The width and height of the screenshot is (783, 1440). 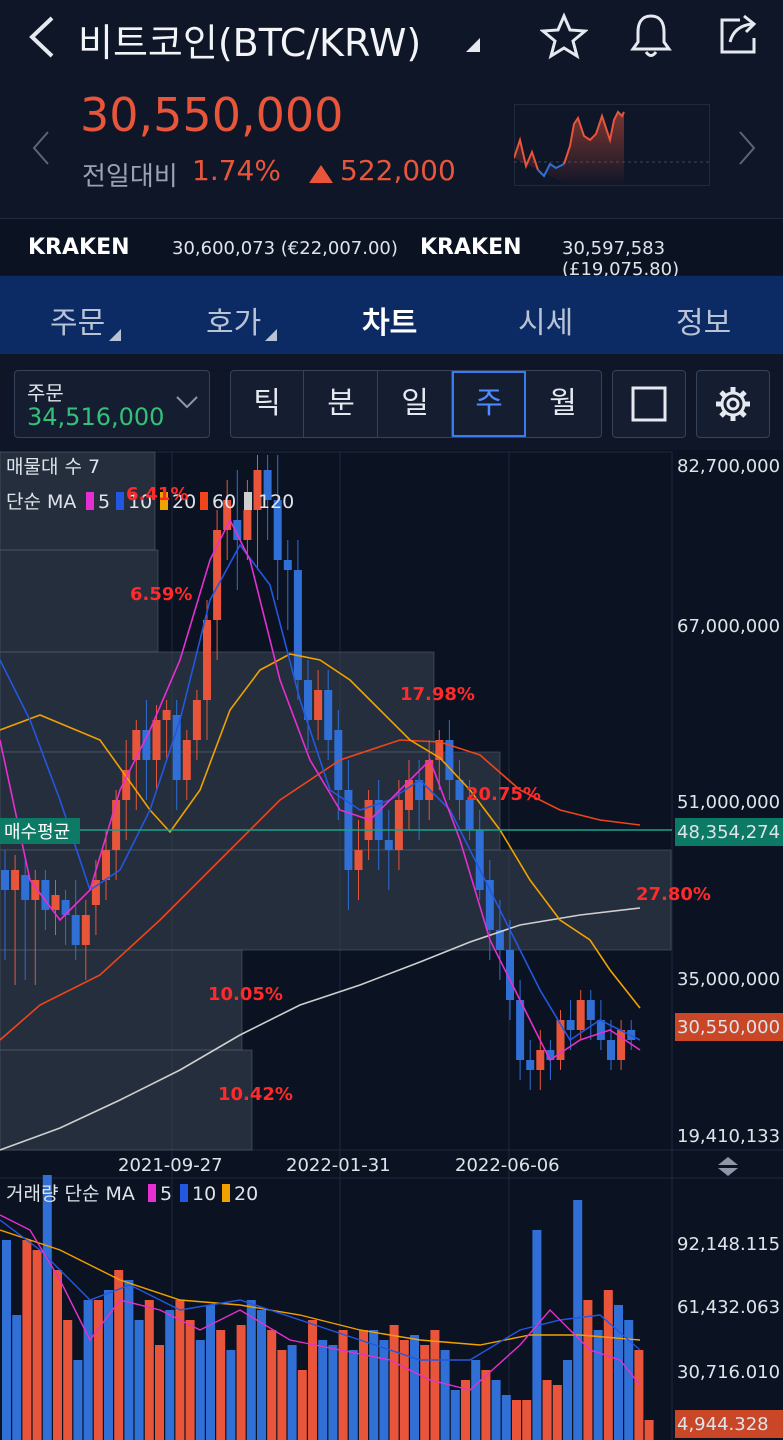 I want to click on bell-icon, so click(x=651, y=35).